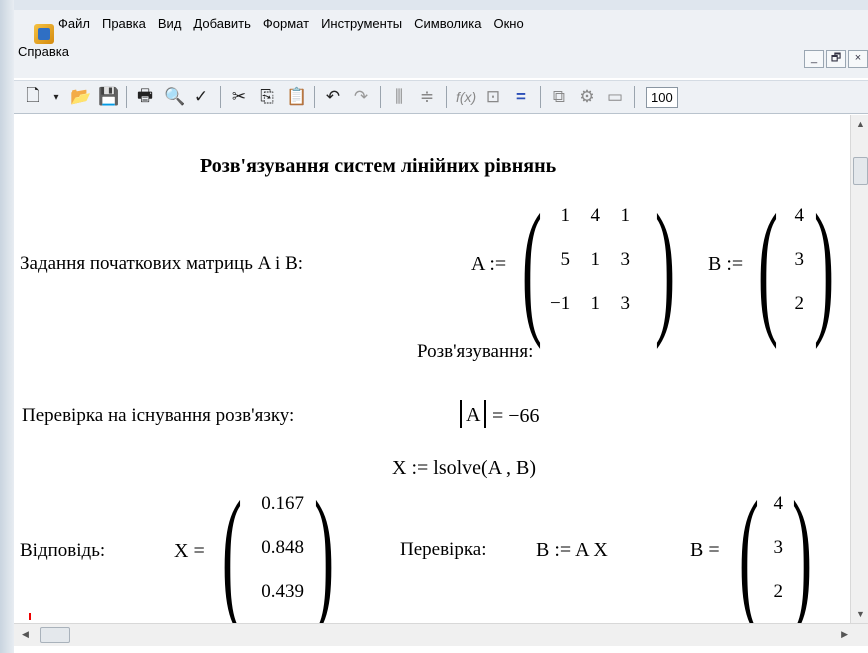 The image size is (868, 653). I want to click on matrix-A-right-paren: ), so click(665, 267).